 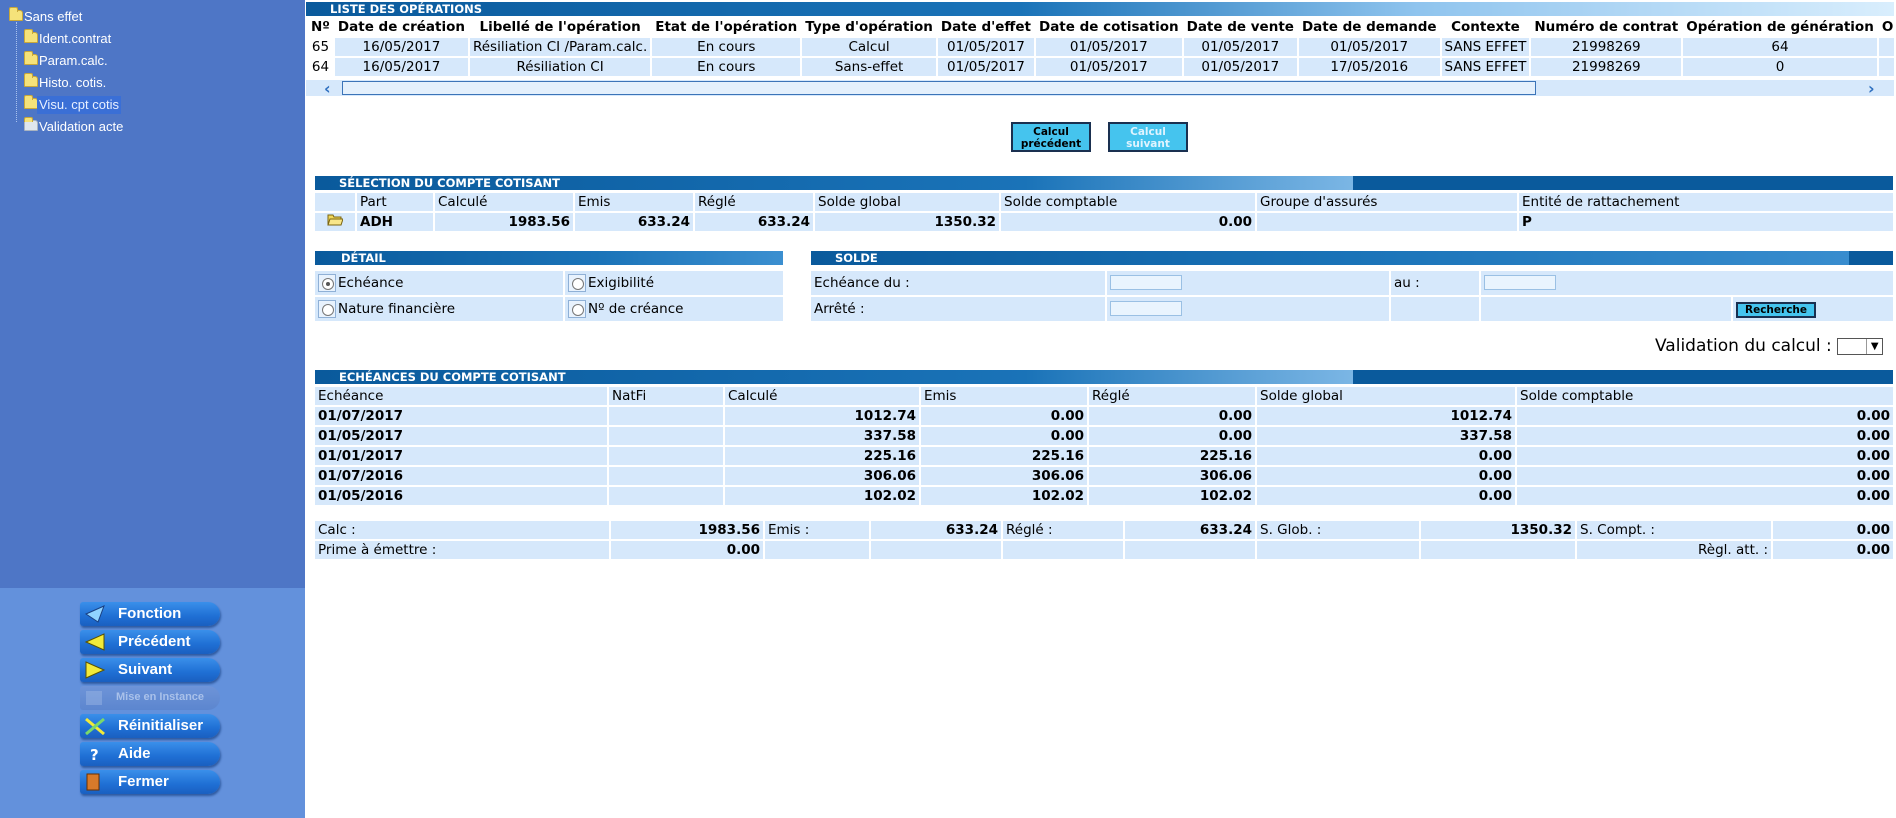 What do you see at coordinates (439, 283) in the screenshot?
I see `echeance-option: Echéance` at bounding box center [439, 283].